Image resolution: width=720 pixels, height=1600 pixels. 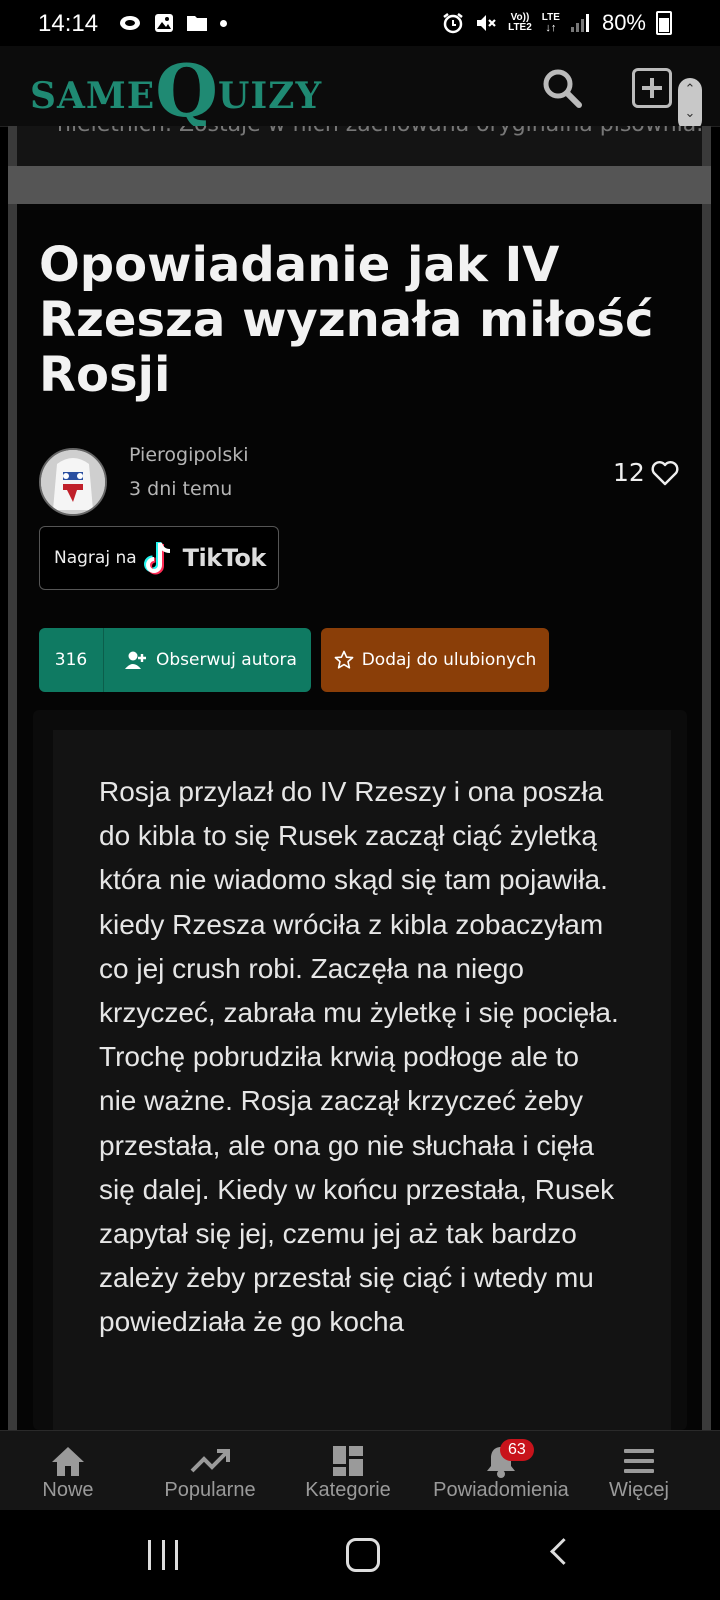 What do you see at coordinates (68, 23) in the screenshot?
I see `status-time: 14:14` at bounding box center [68, 23].